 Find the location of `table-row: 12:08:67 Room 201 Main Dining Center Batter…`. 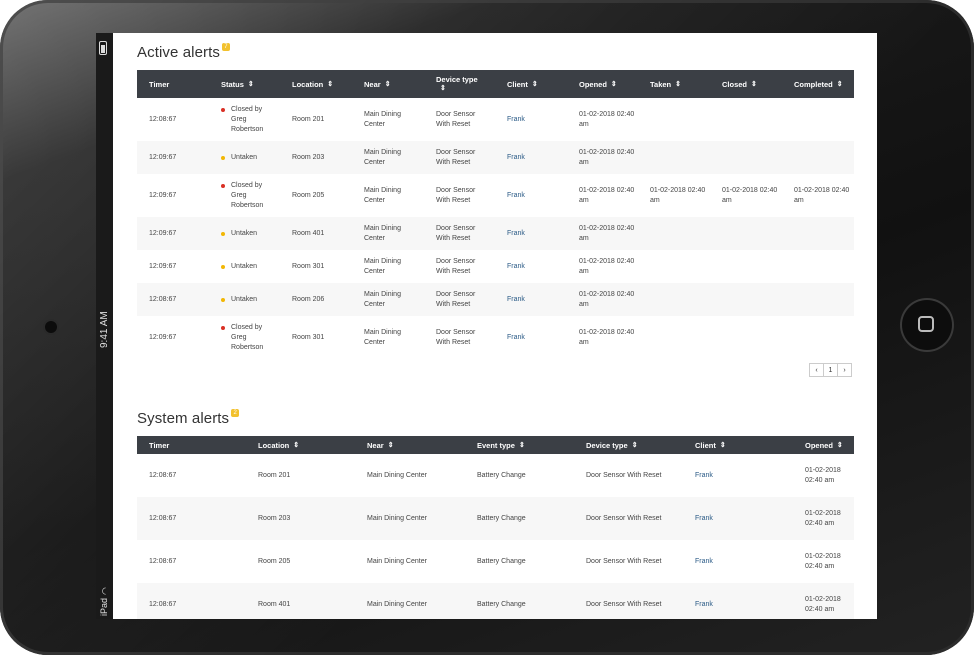

table-row: 12:08:67 Room 201 Main Dining Center Batter… is located at coordinates (495, 475).